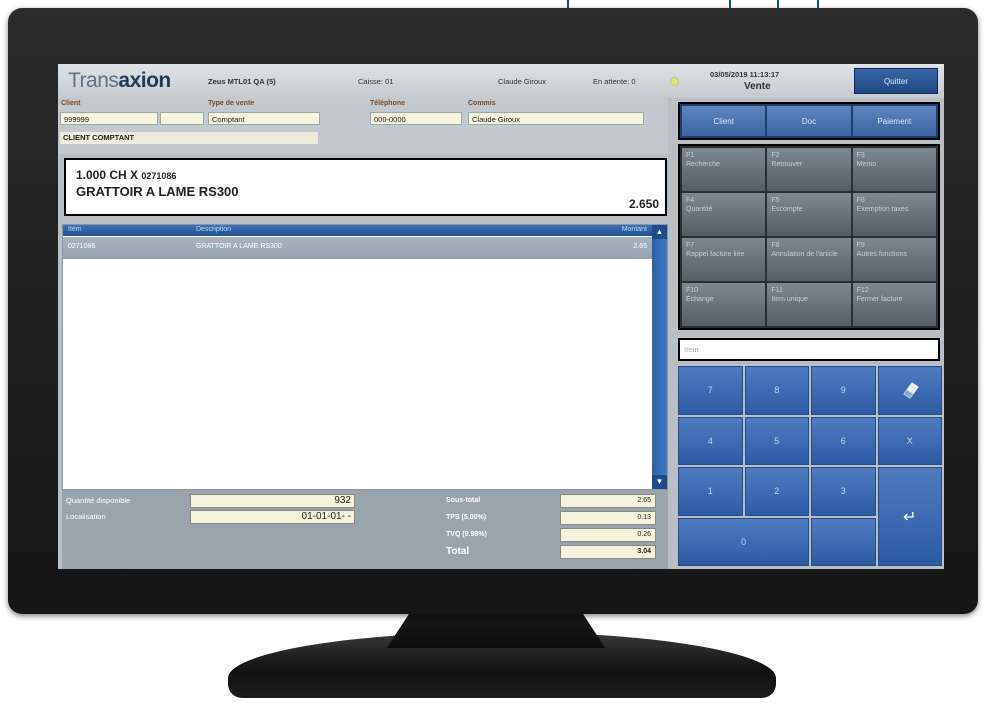  What do you see at coordinates (463, 500) in the screenshot?
I see `subtotal-label: Sous-total` at bounding box center [463, 500].